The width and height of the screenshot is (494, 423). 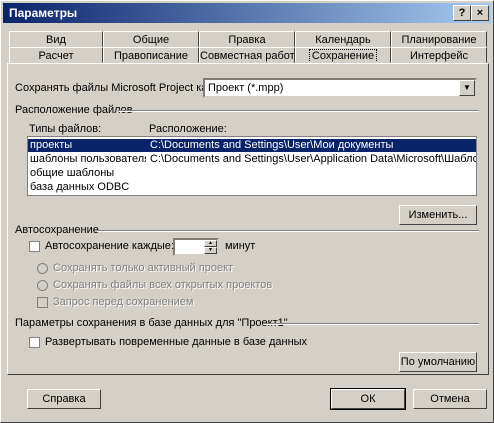 I want to click on save-active-only-radio, so click(x=42, y=268).